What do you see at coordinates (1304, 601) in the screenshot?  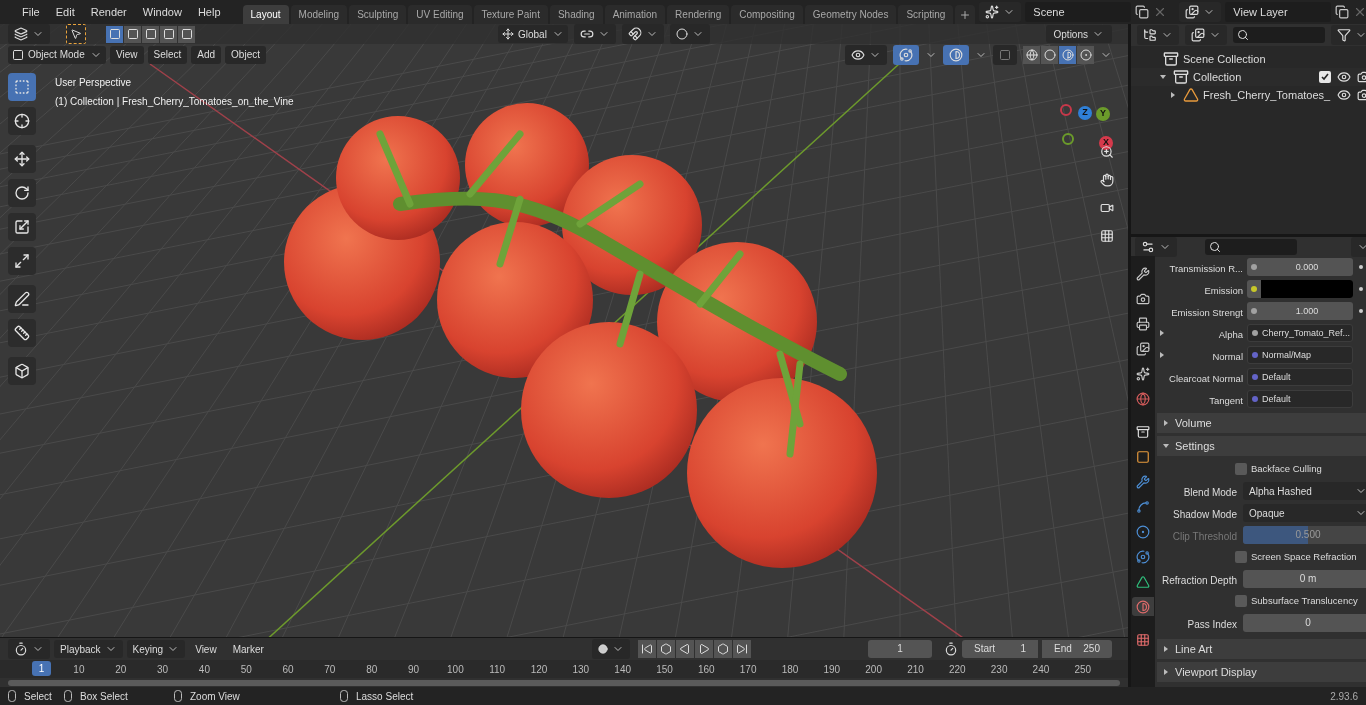 I see `checkbox-label: Subsurface Translucency` at bounding box center [1304, 601].